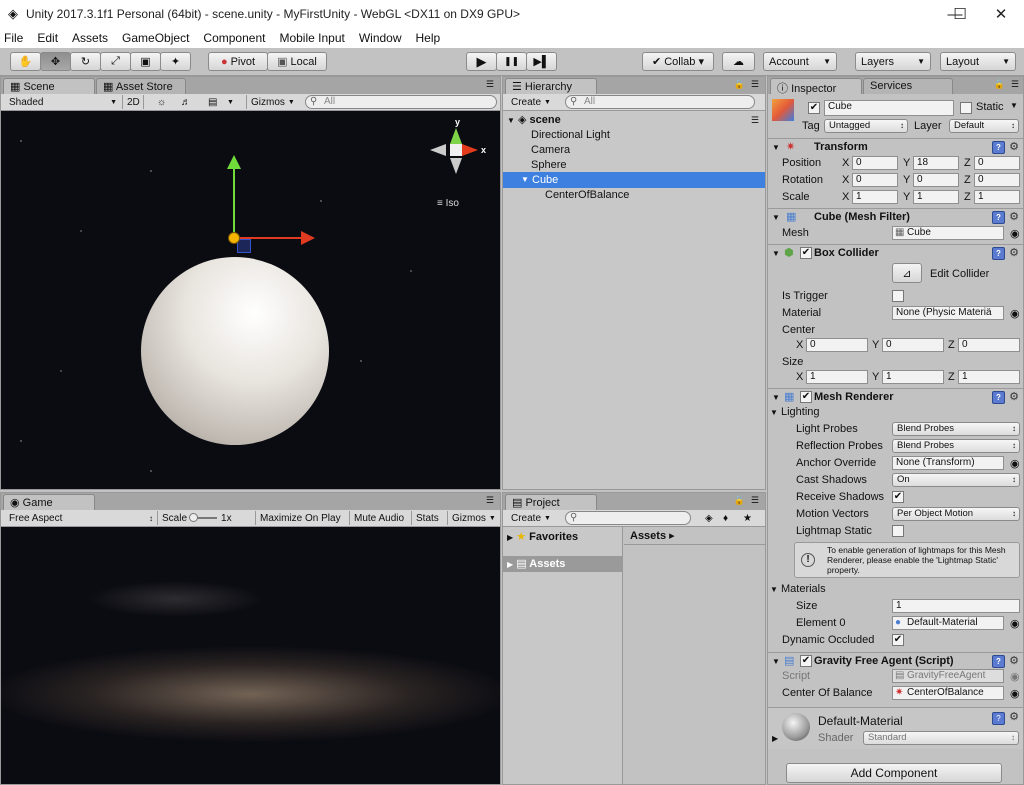  Describe the element at coordinates (837, 377) in the screenshot. I see `size-x-field: 1` at that location.